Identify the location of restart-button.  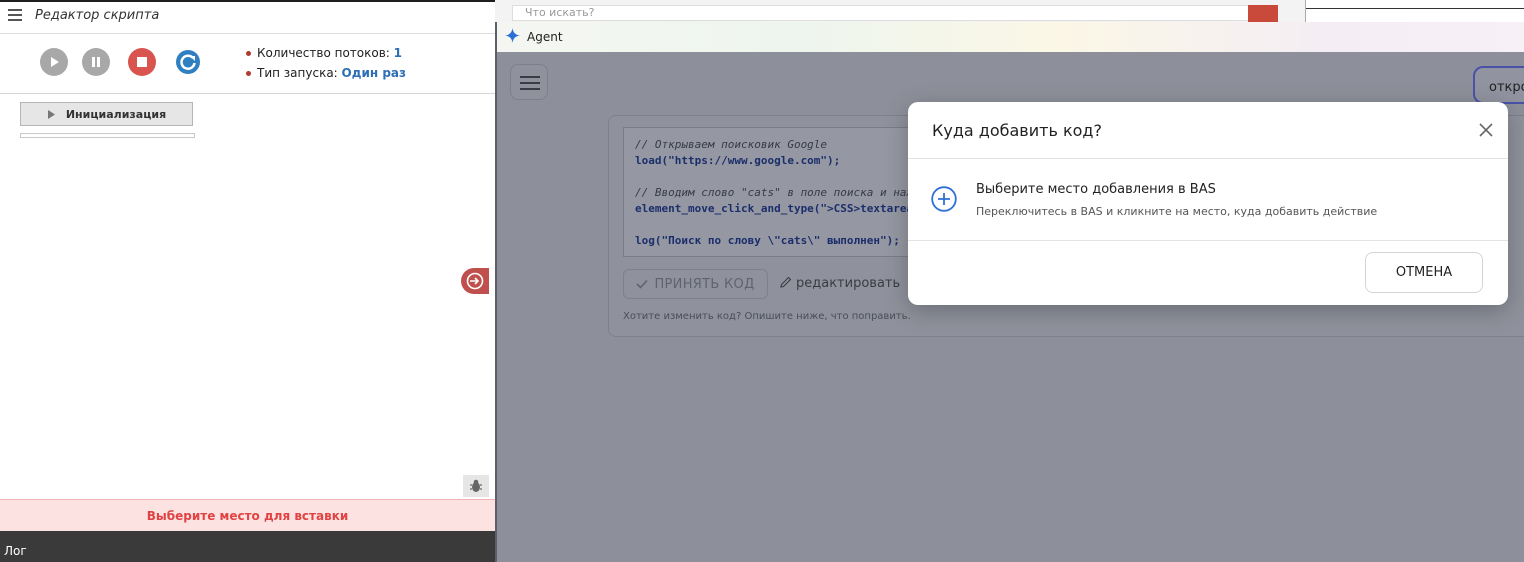
(188, 62).